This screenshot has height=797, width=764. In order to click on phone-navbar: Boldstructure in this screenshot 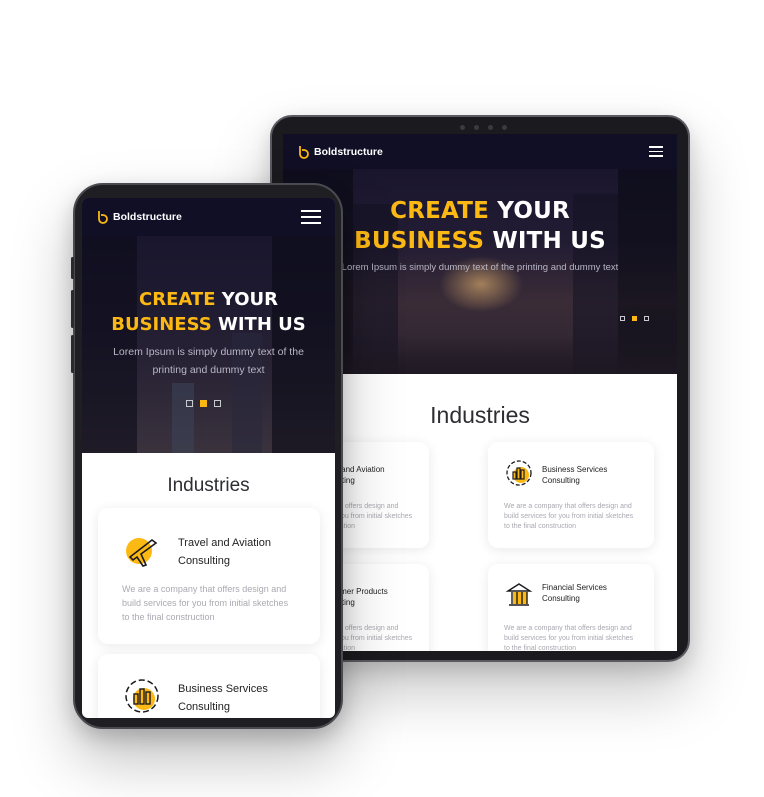, I will do `click(208, 217)`.